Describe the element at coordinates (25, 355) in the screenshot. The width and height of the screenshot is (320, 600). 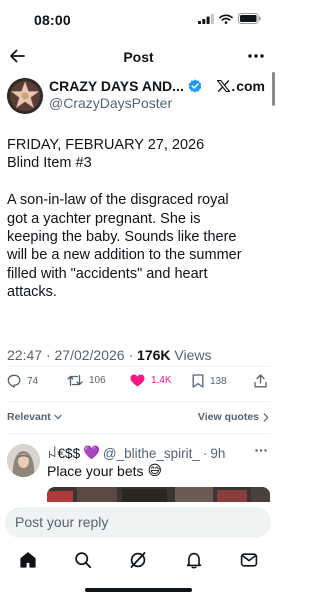
I see `post-time: 22:47` at that location.